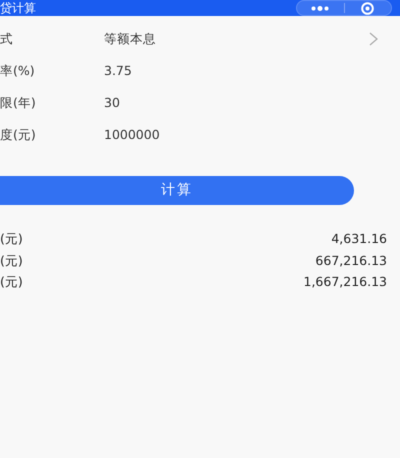  Describe the element at coordinates (252, 135) in the screenshot. I see `input-field: 1000000` at that location.